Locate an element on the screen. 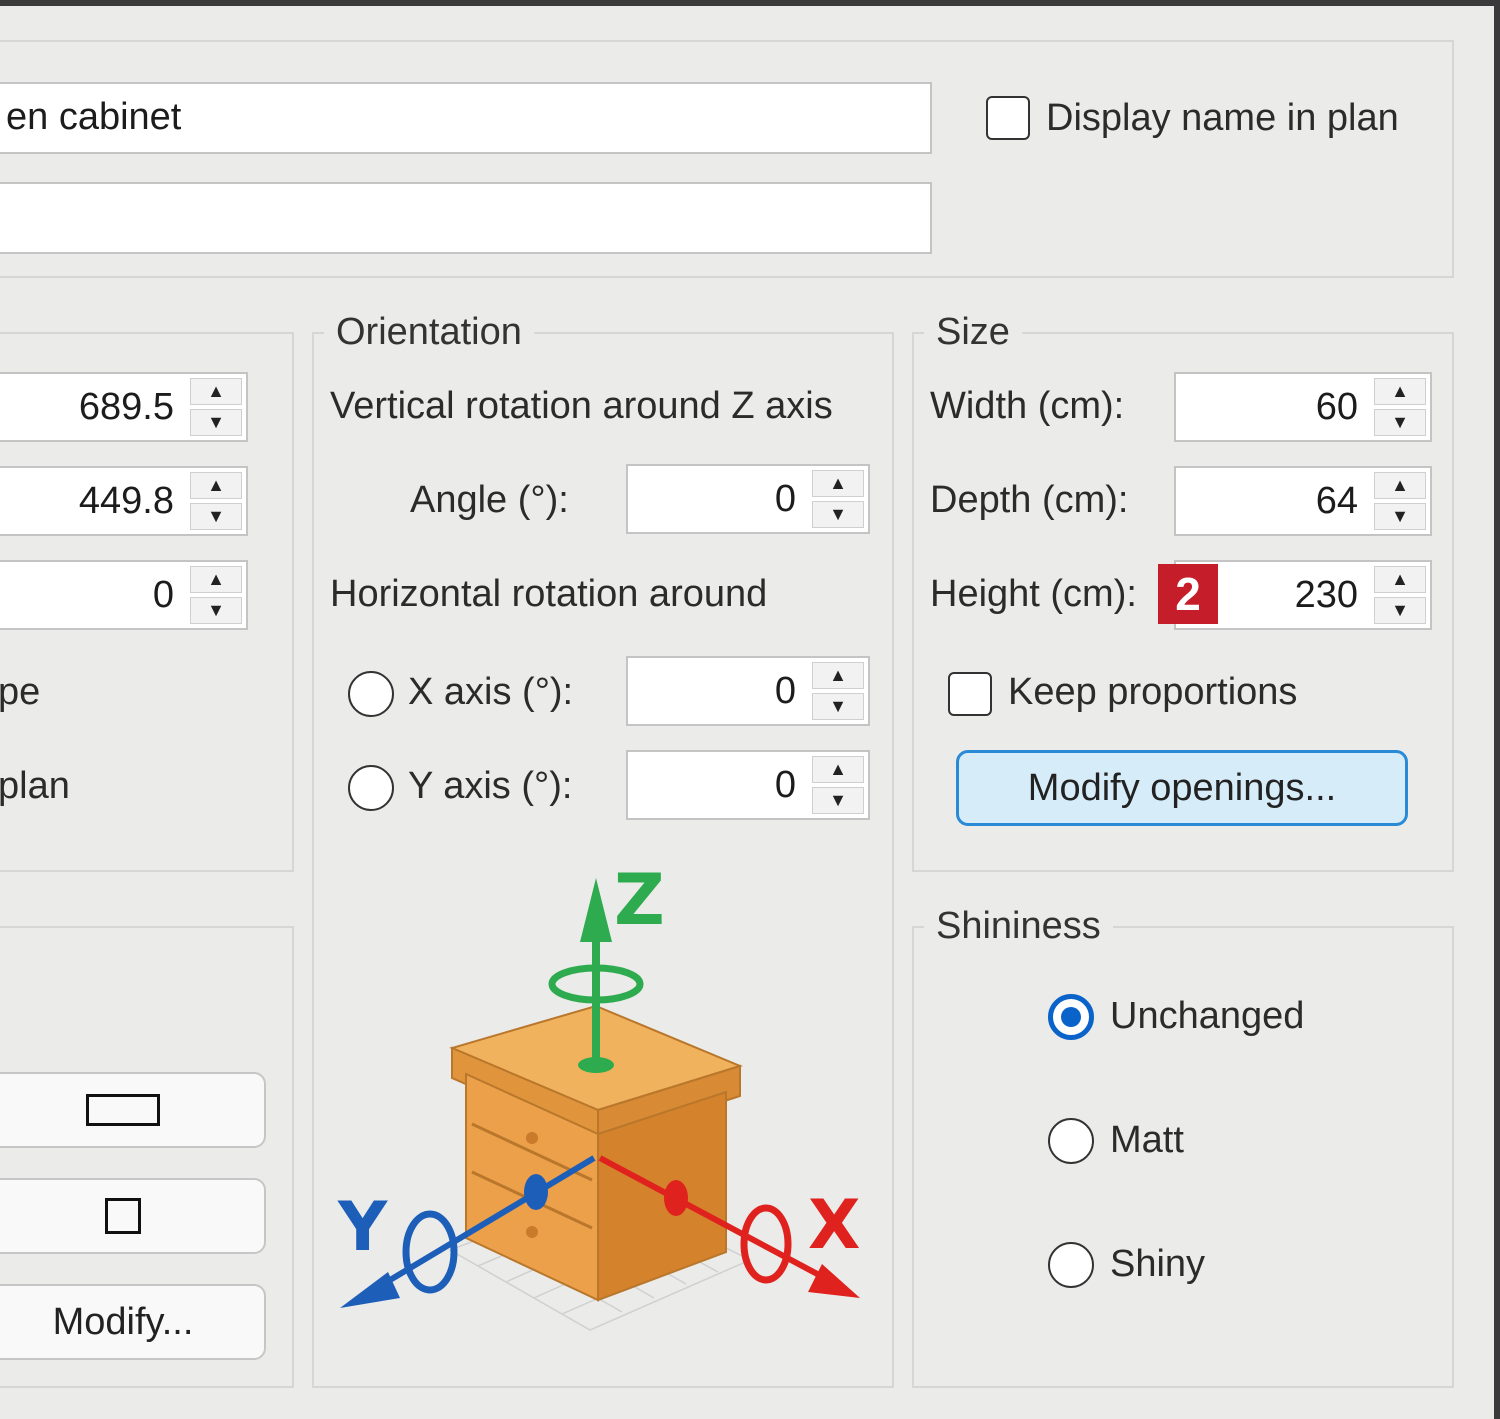 This screenshot has height=1419, width=1500. shininess-shiny-label: Shiny is located at coordinates (1158, 1264).